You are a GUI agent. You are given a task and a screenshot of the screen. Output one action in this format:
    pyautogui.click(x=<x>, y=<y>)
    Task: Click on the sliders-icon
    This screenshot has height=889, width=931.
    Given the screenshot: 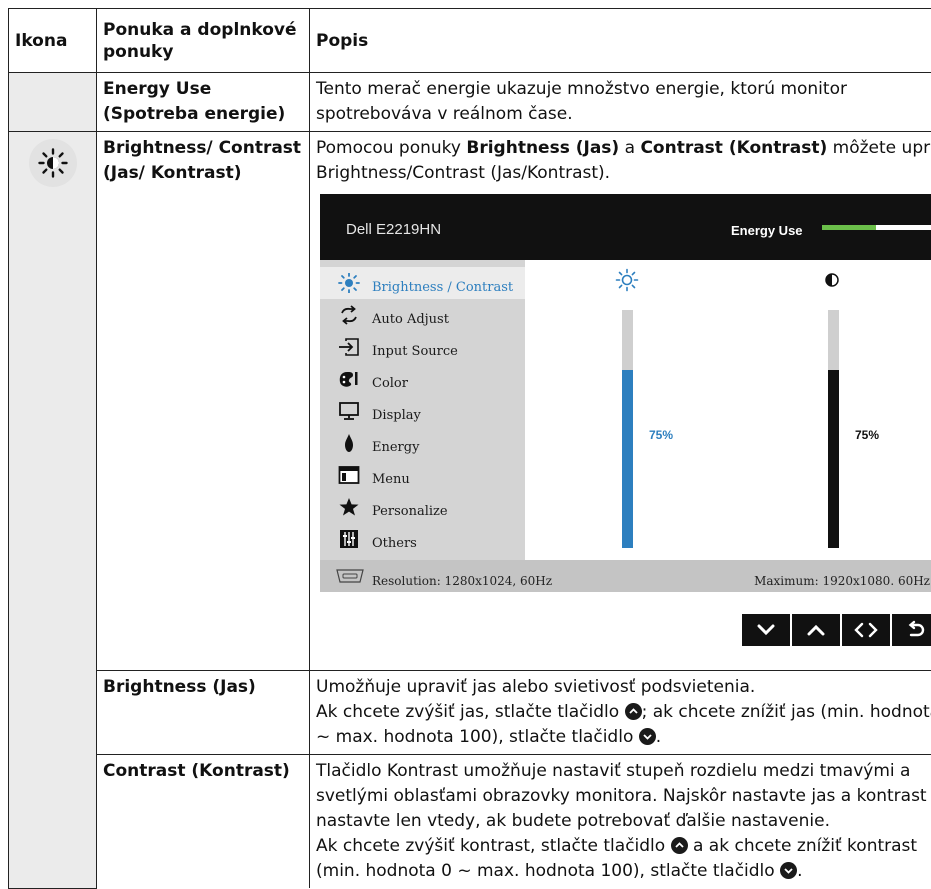 What is the action you would take?
    pyautogui.click(x=349, y=539)
    